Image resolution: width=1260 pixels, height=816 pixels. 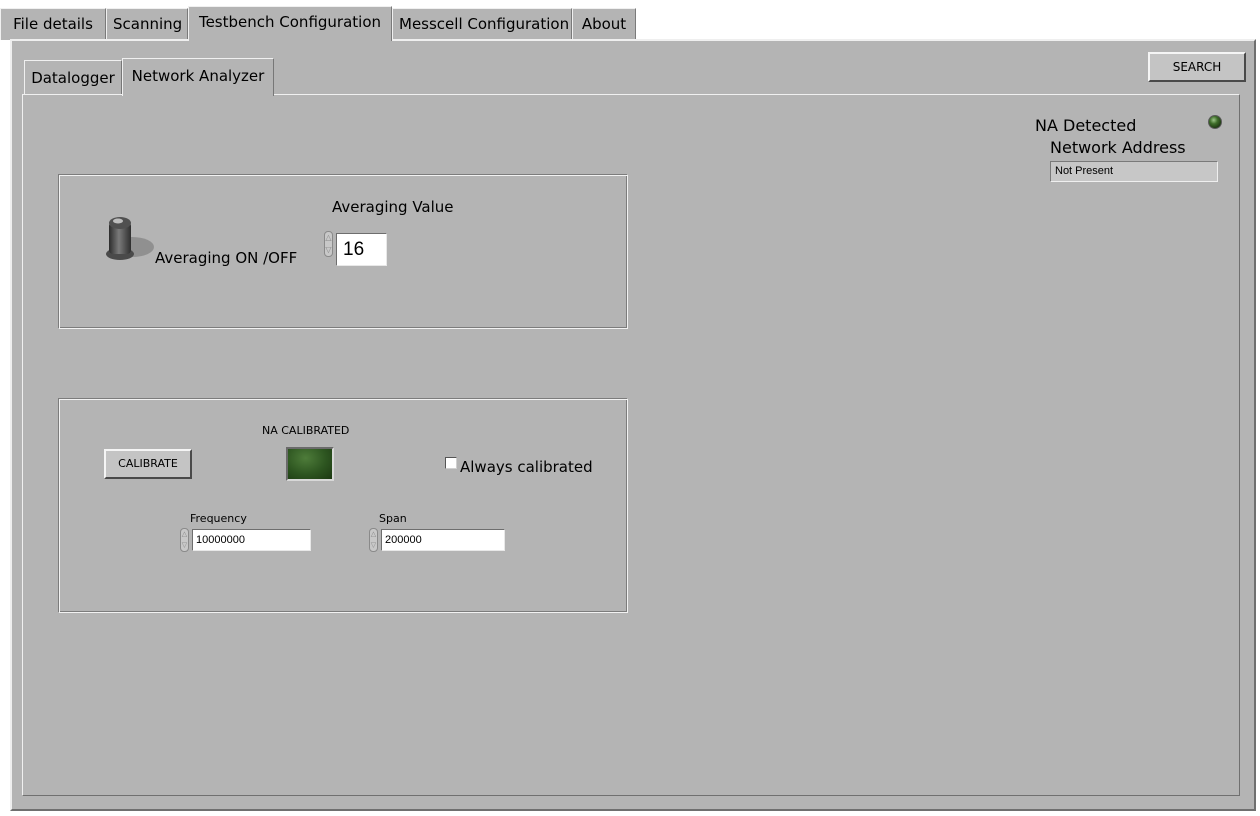 What do you see at coordinates (218, 518) in the screenshot?
I see `frequency-label: Frequency` at bounding box center [218, 518].